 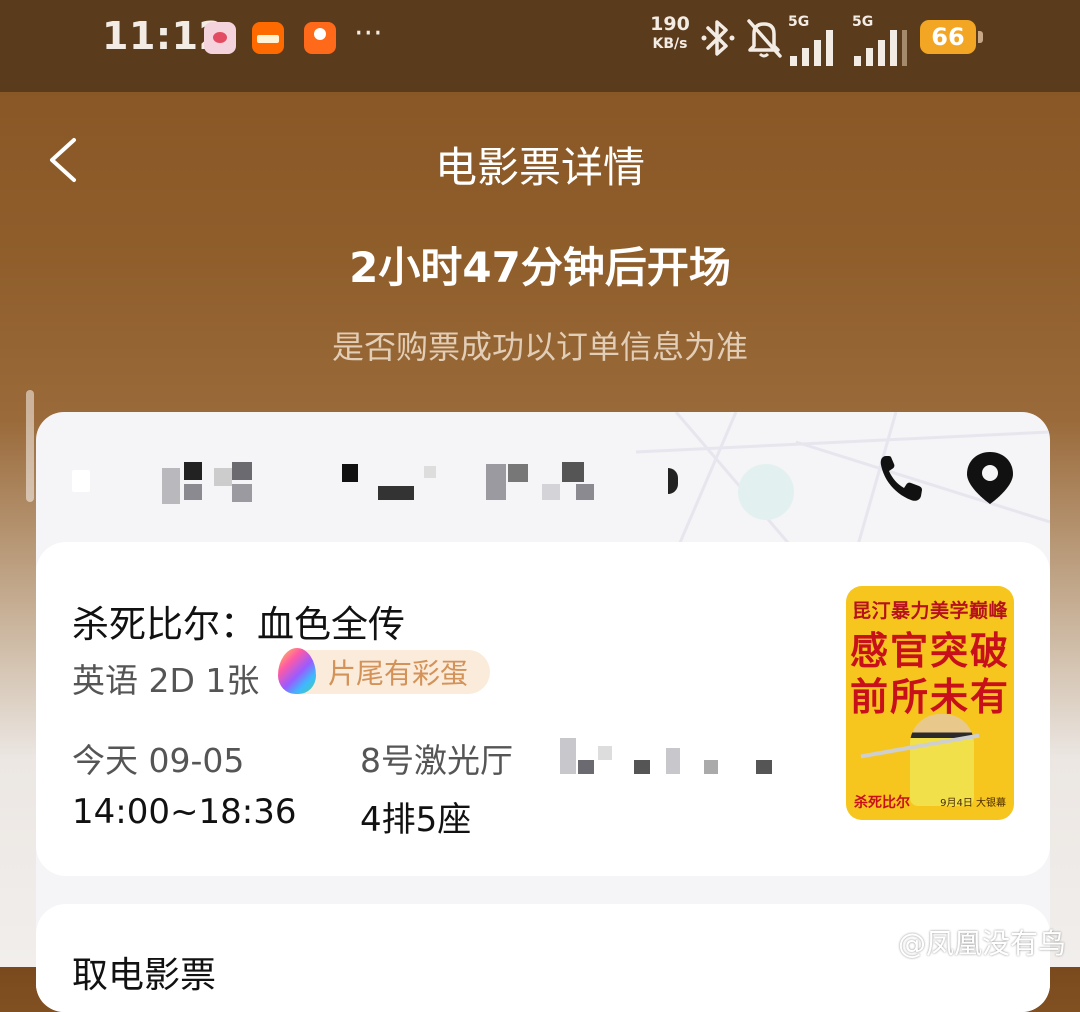 What do you see at coordinates (764, 38) in the screenshot?
I see `mute-bell-icon` at bounding box center [764, 38].